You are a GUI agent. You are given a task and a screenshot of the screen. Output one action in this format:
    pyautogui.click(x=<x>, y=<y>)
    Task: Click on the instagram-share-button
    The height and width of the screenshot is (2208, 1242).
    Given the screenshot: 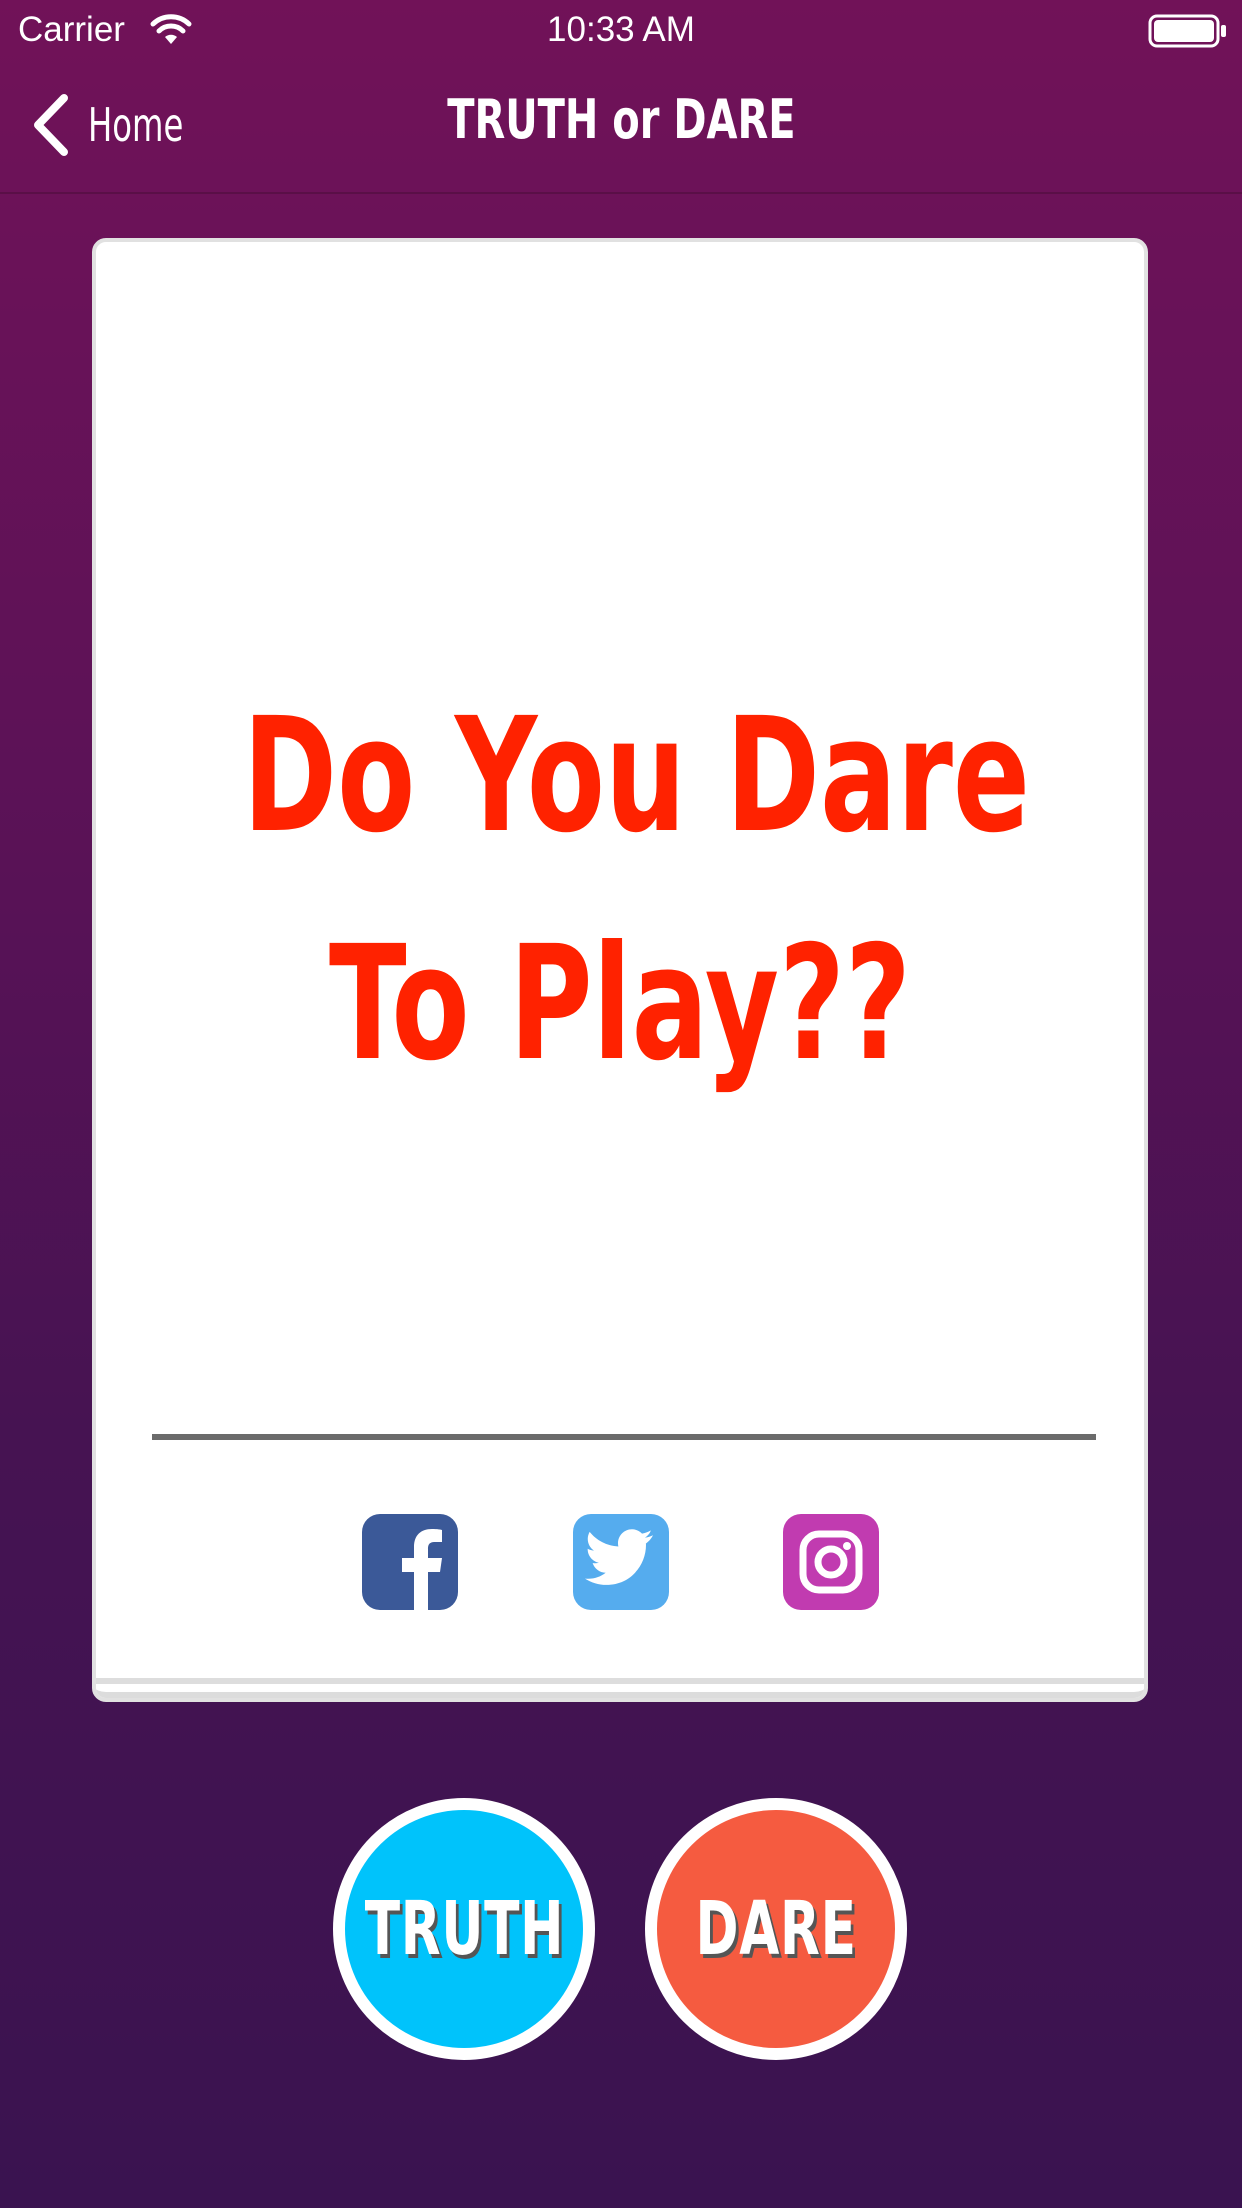 What is the action you would take?
    pyautogui.click(x=831, y=1562)
    